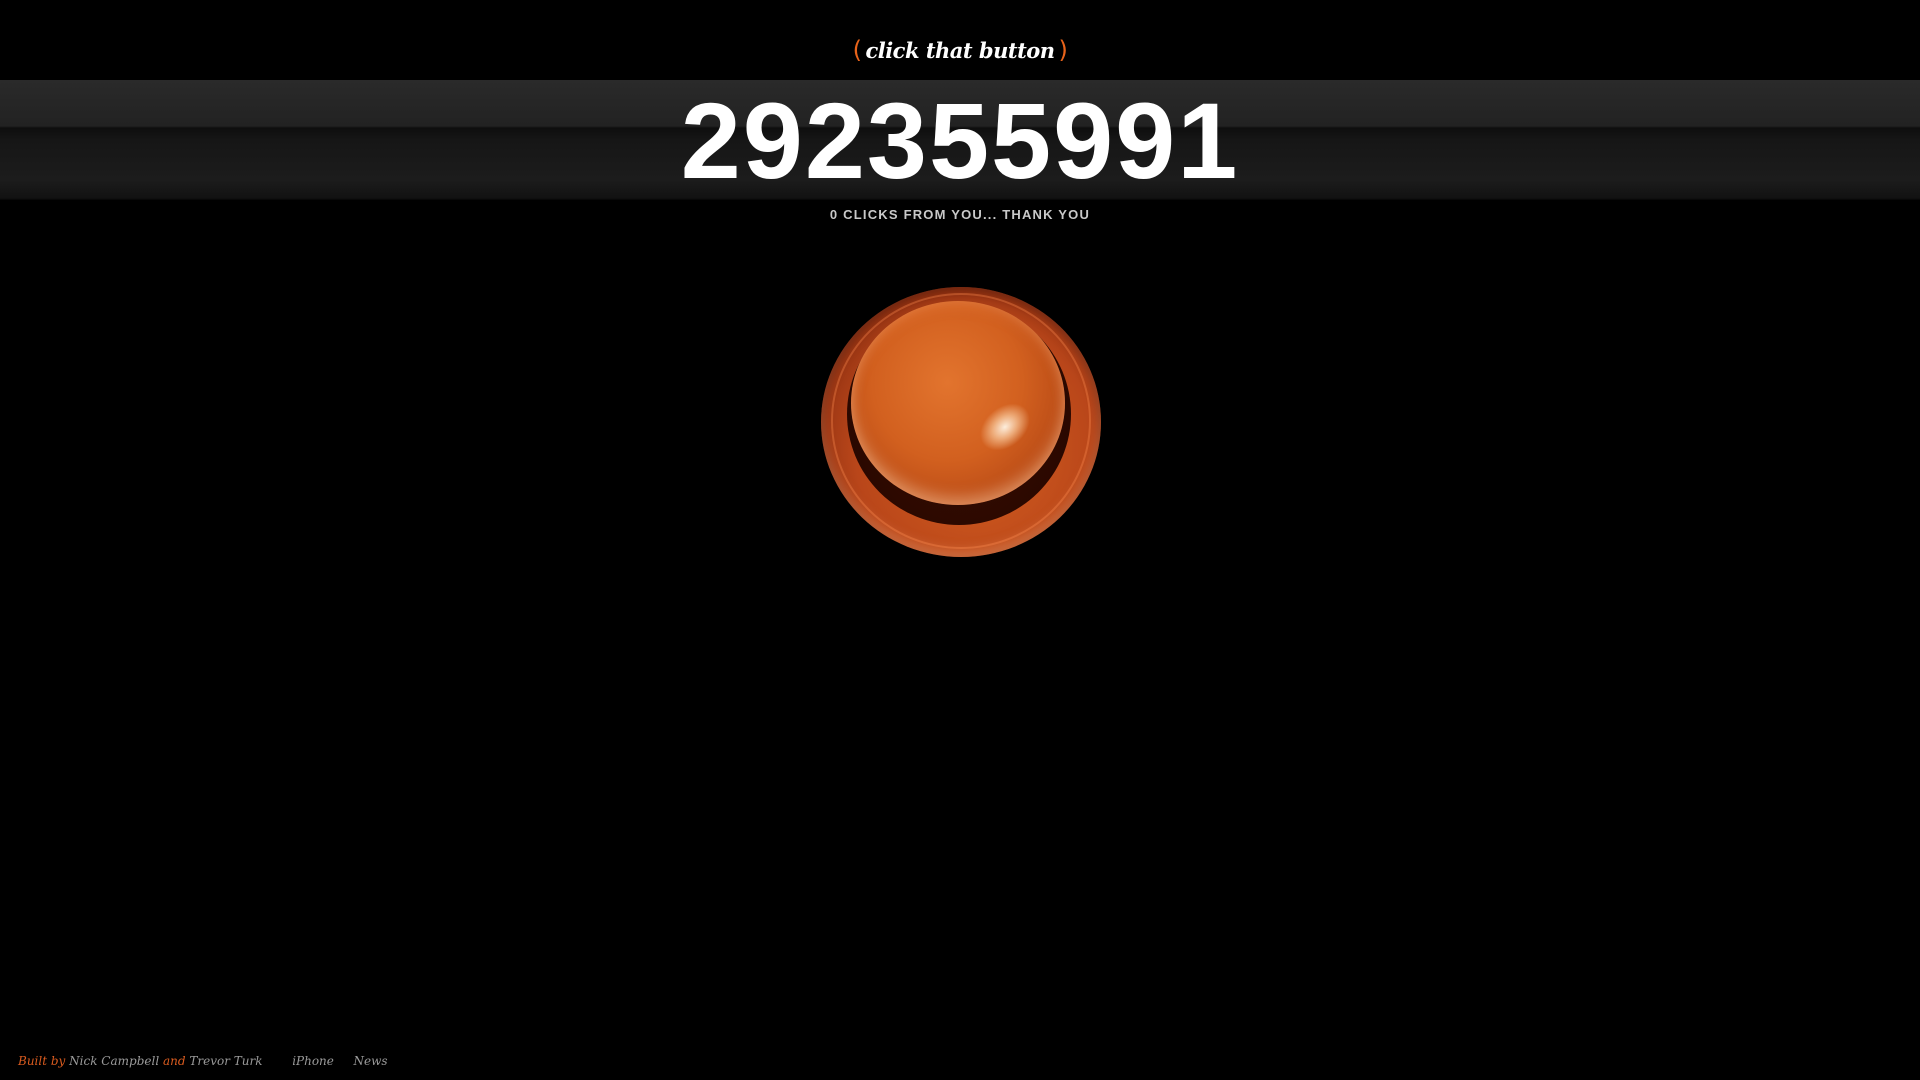 The image size is (1920, 1080). I want to click on author-link-nick-campbell: Nick Campbell, so click(114, 1061).